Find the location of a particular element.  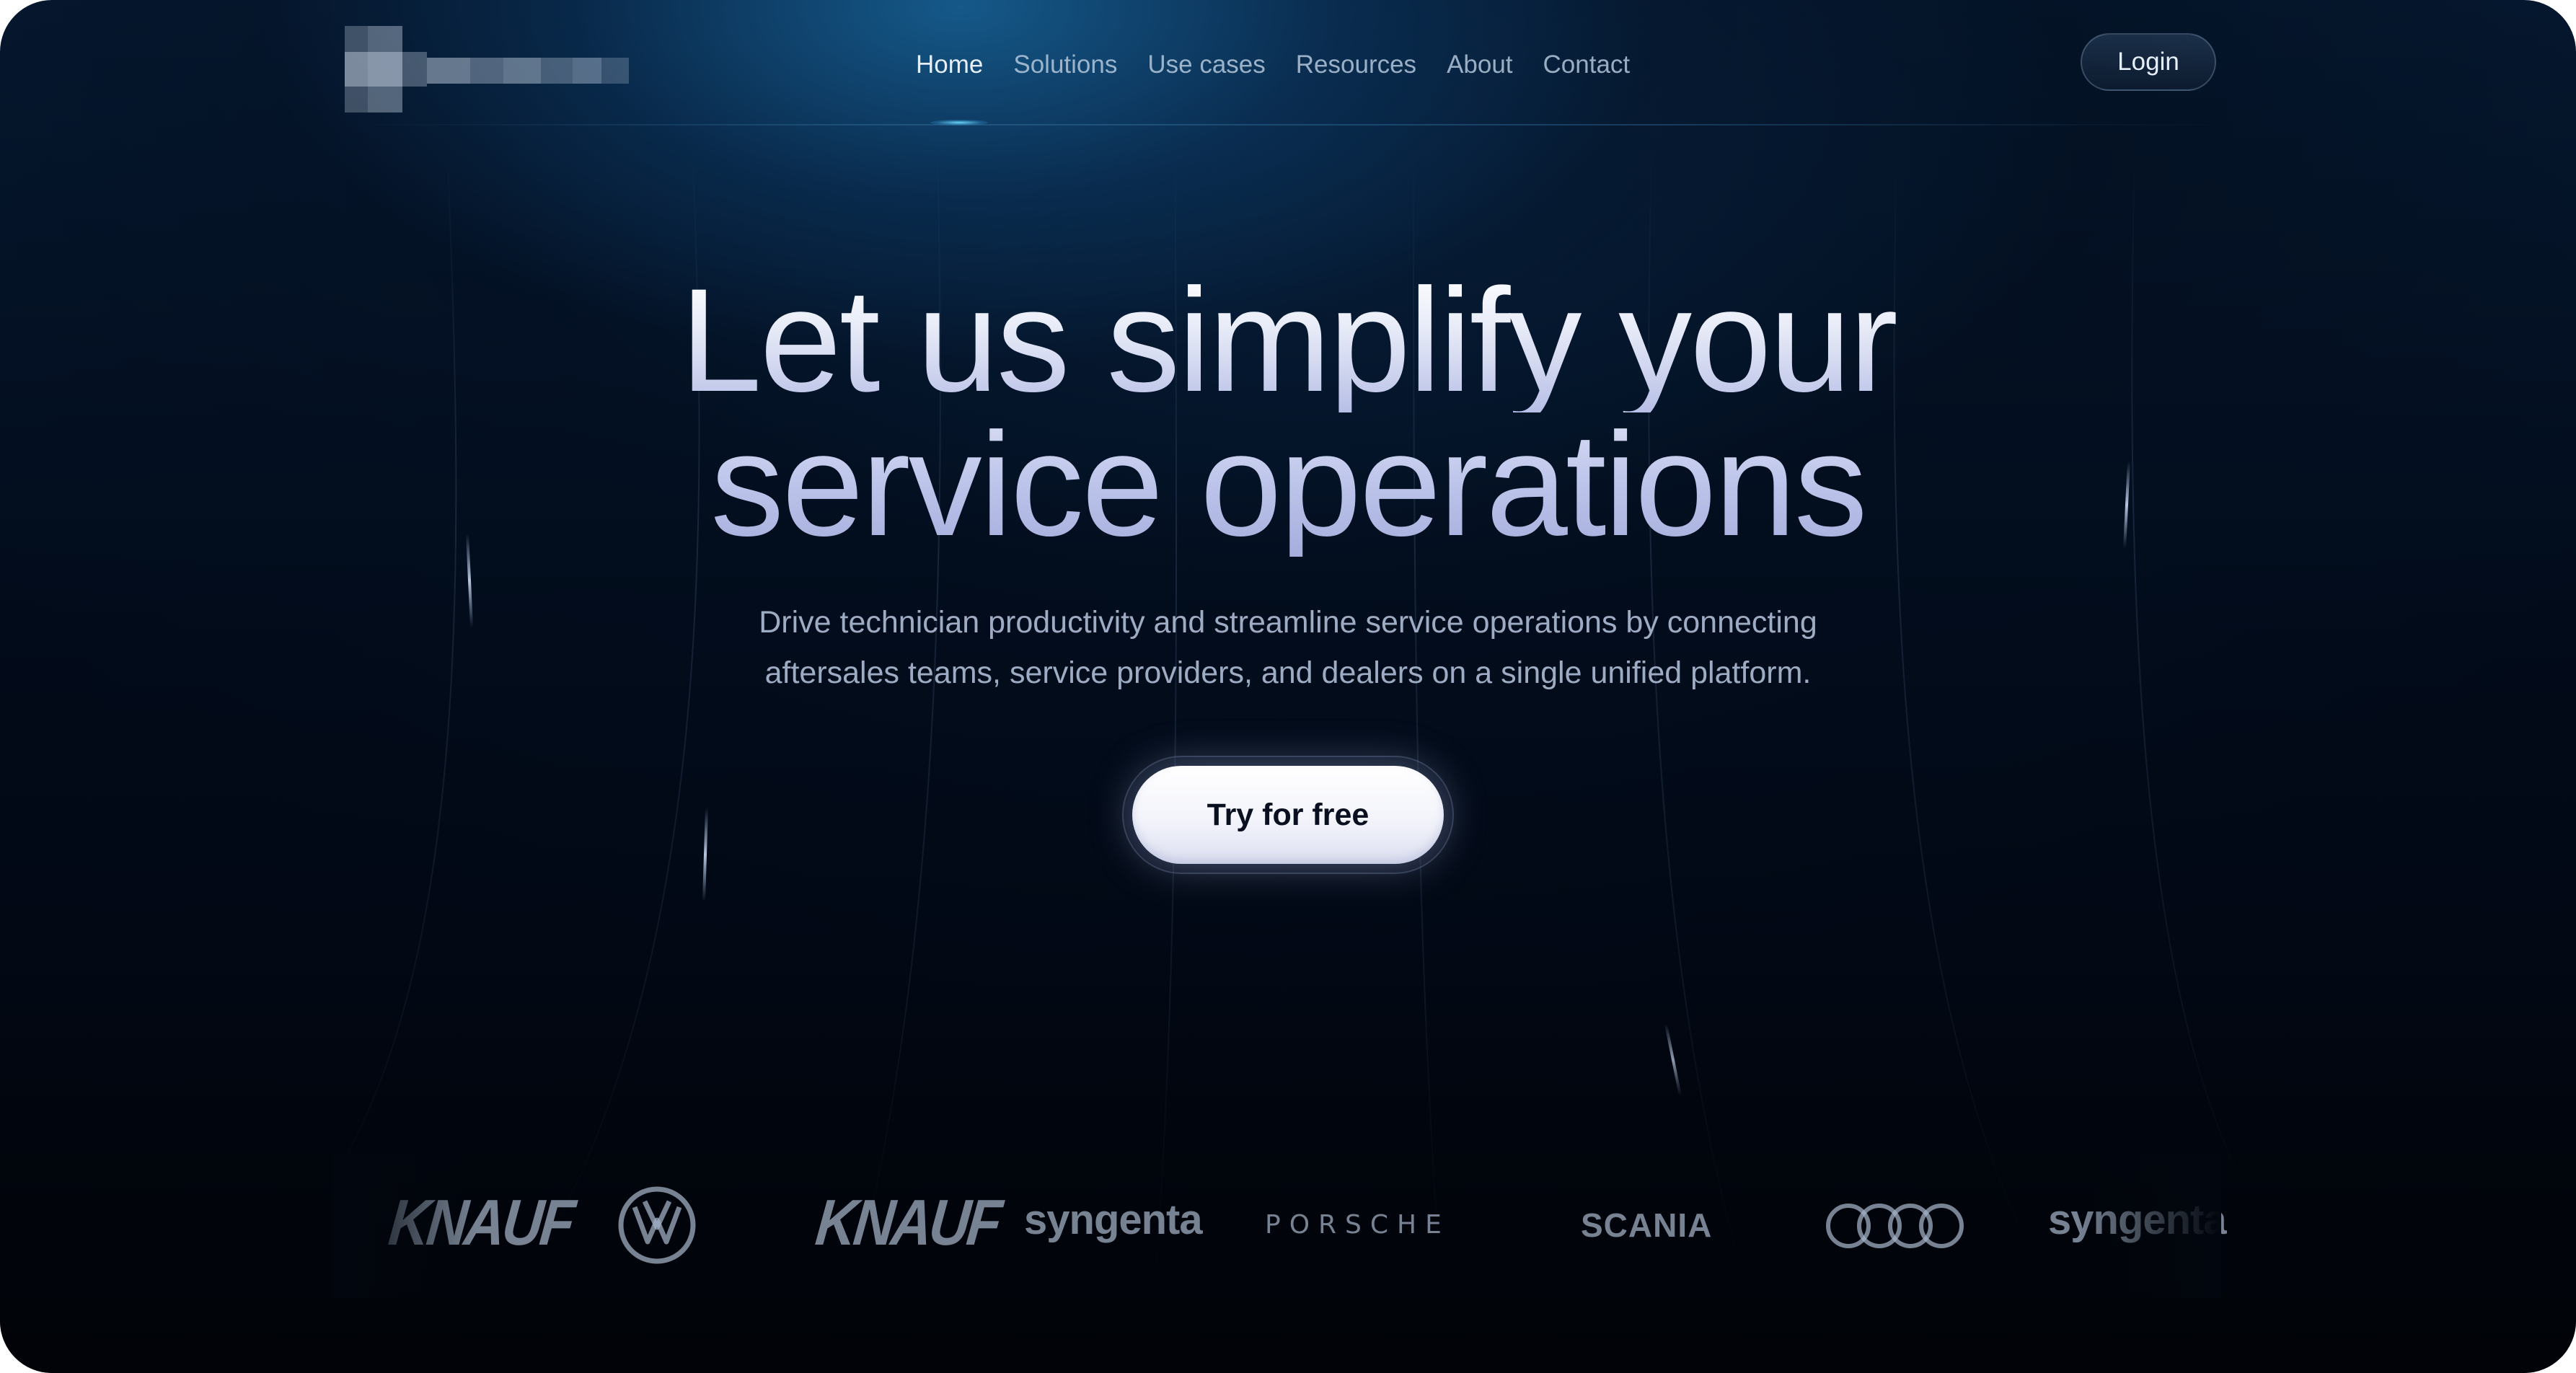

hero-title-line-1: Let us simplify your is located at coordinates (1288, 340).